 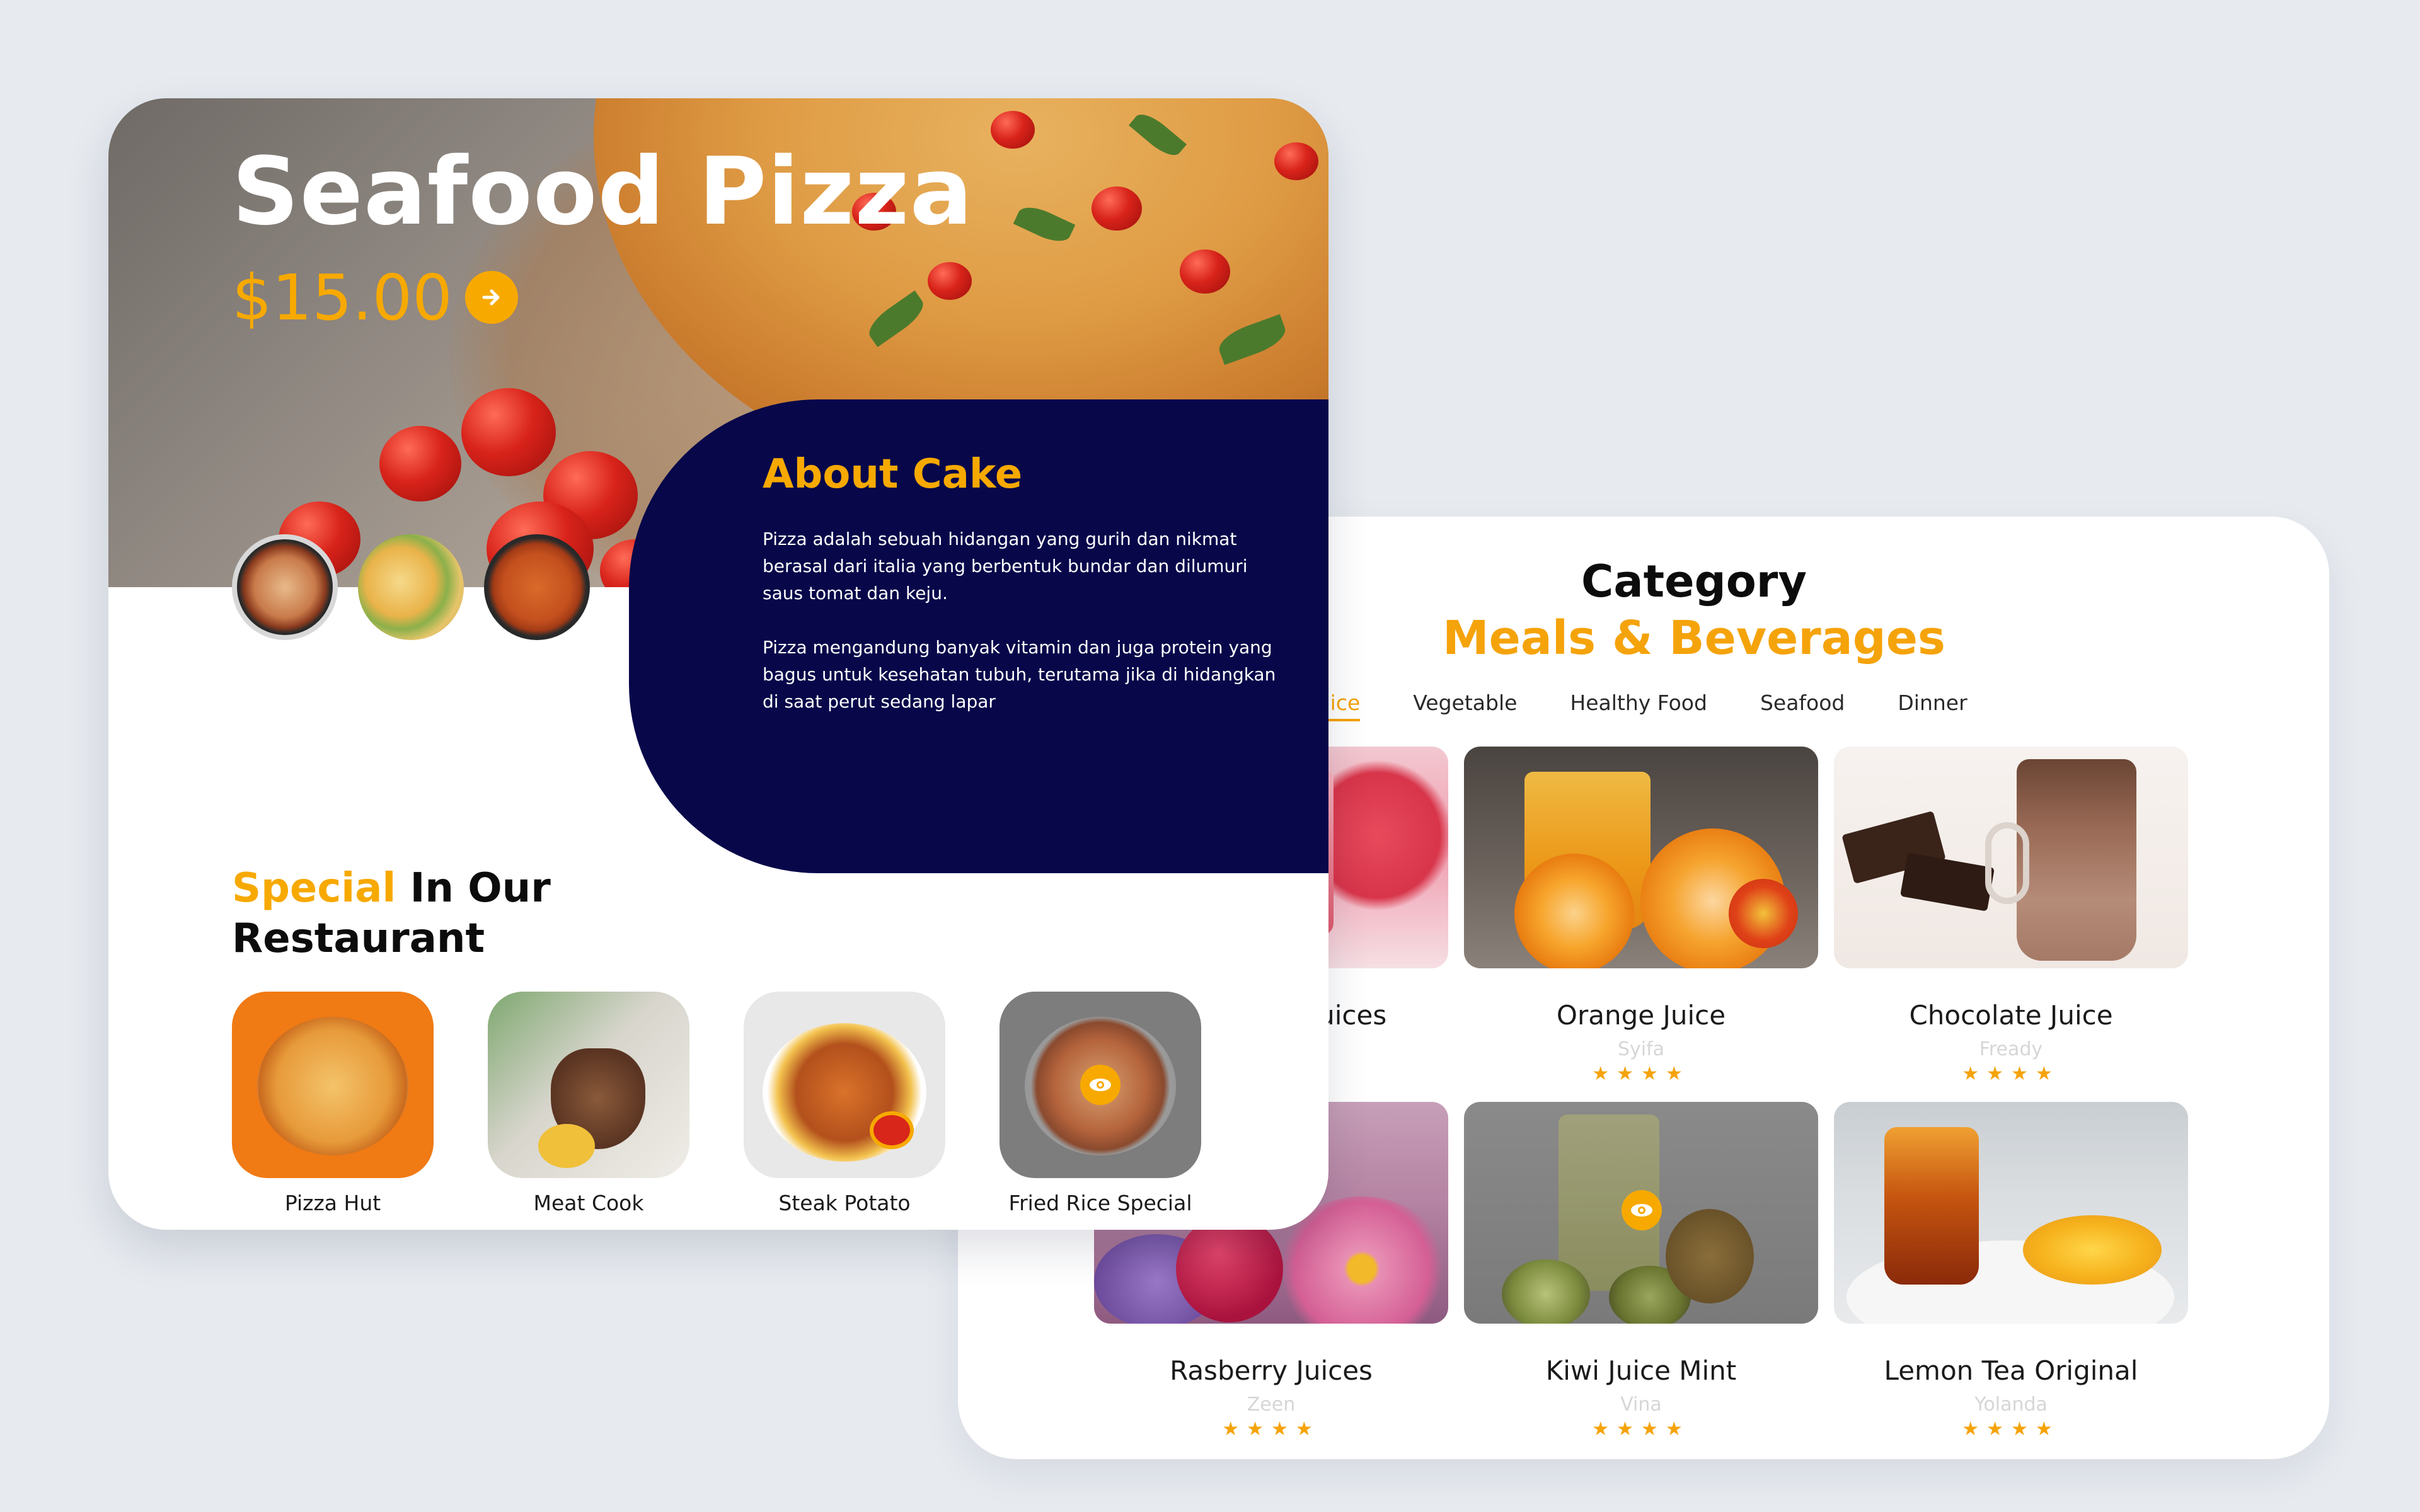 What do you see at coordinates (1272, 1370) in the screenshot?
I see `product-name: Rasberry Juices` at bounding box center [1272, 1370].